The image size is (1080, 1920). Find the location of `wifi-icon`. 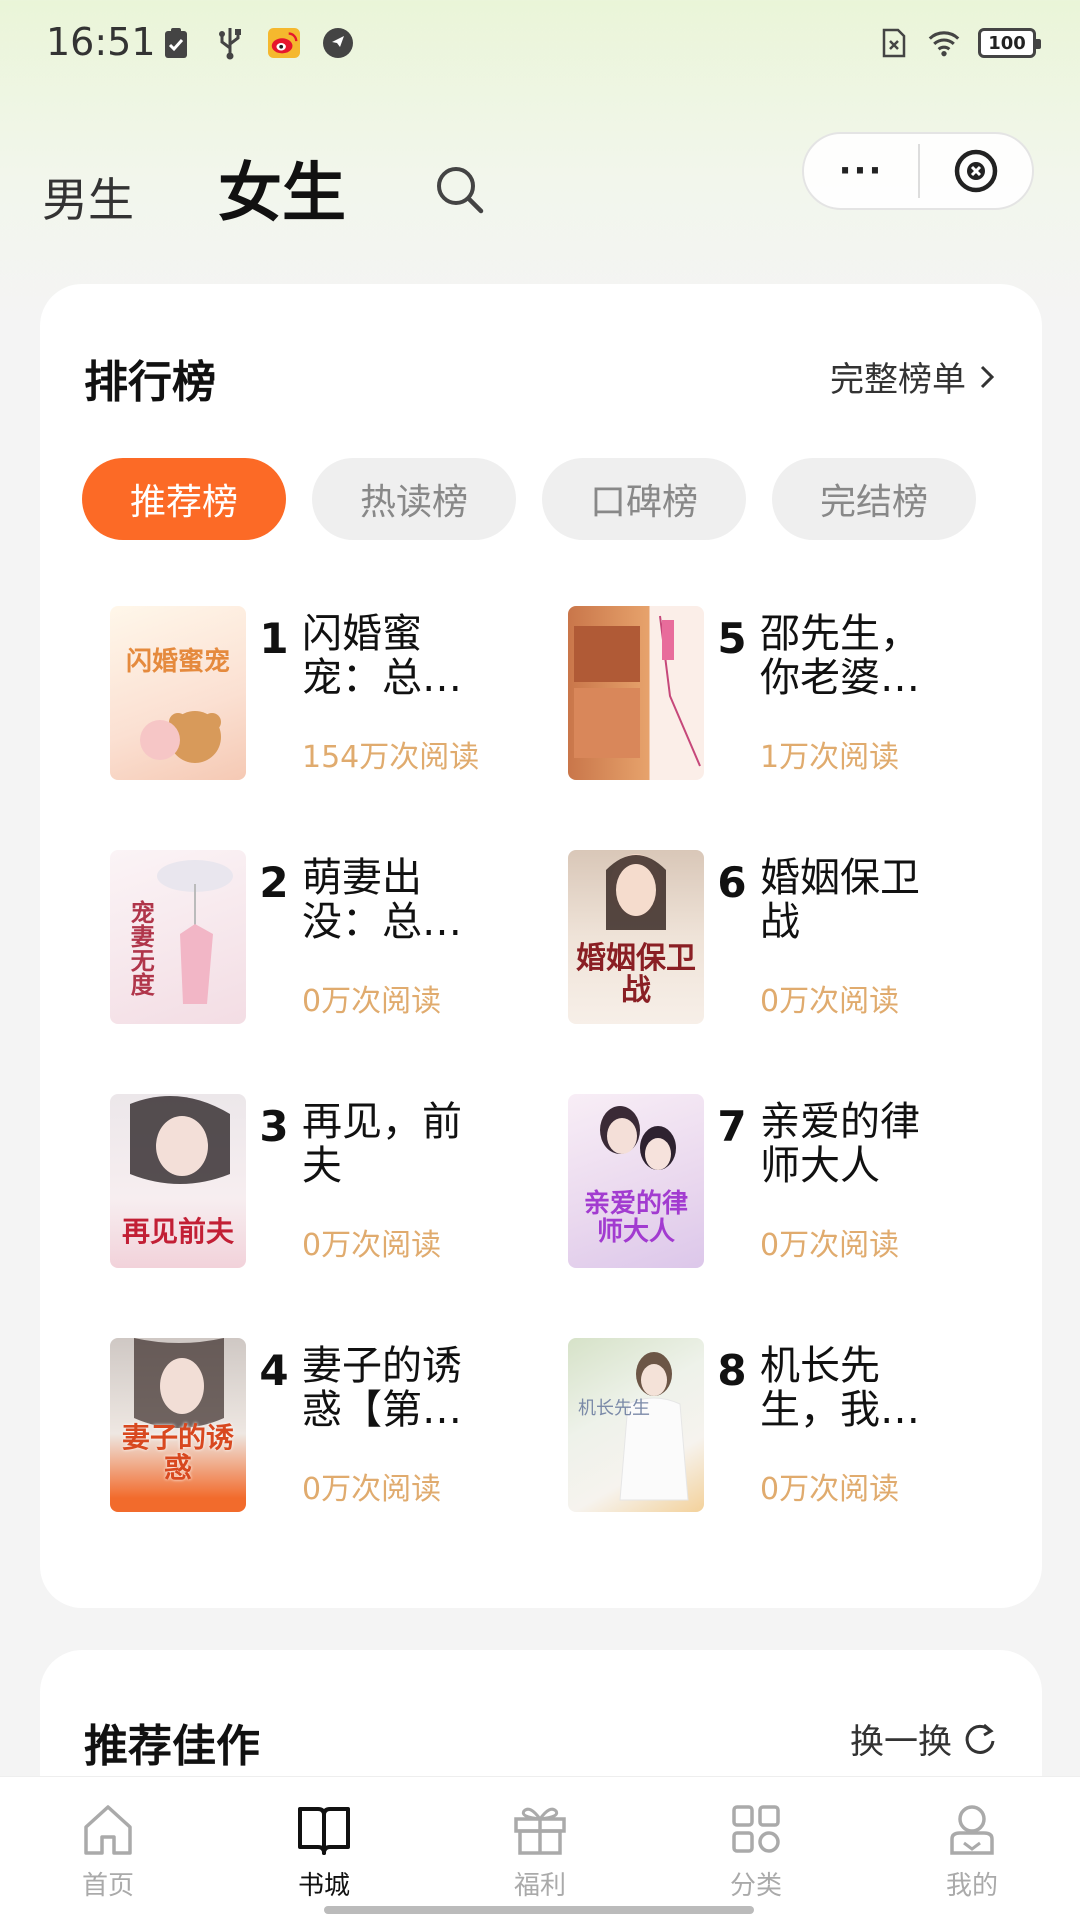

wifi-icon is located at coordinates (944, 43).